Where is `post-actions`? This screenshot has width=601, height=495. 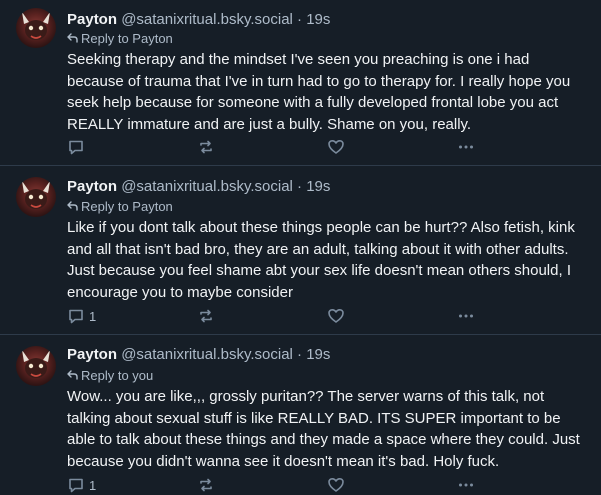 post-actions is located at coordinates (277, 147).